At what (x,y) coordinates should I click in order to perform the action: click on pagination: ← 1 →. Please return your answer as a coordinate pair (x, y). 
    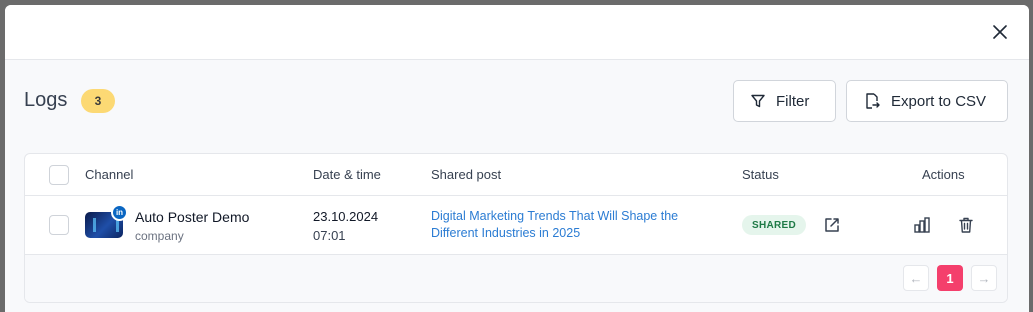
    Looking at the image, I should click on (516, 278).